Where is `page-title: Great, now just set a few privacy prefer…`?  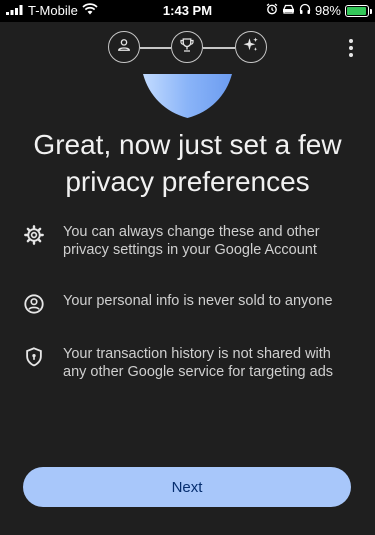 page-title: Great, now just set a few privacy prefer… is located at coordinates (187, 163).